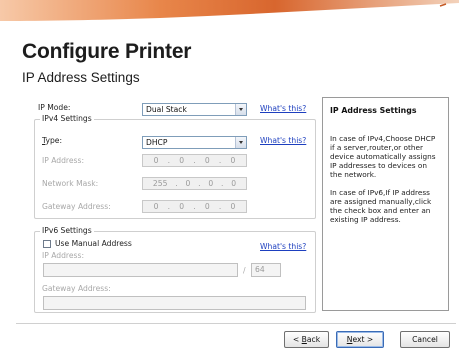 Image resolution: width=459 pixels, height=358 pixels. Describe the element at coordinates (283, 108) in the screenshot. I see `ip-mode-help-link: What's this?` at that location.